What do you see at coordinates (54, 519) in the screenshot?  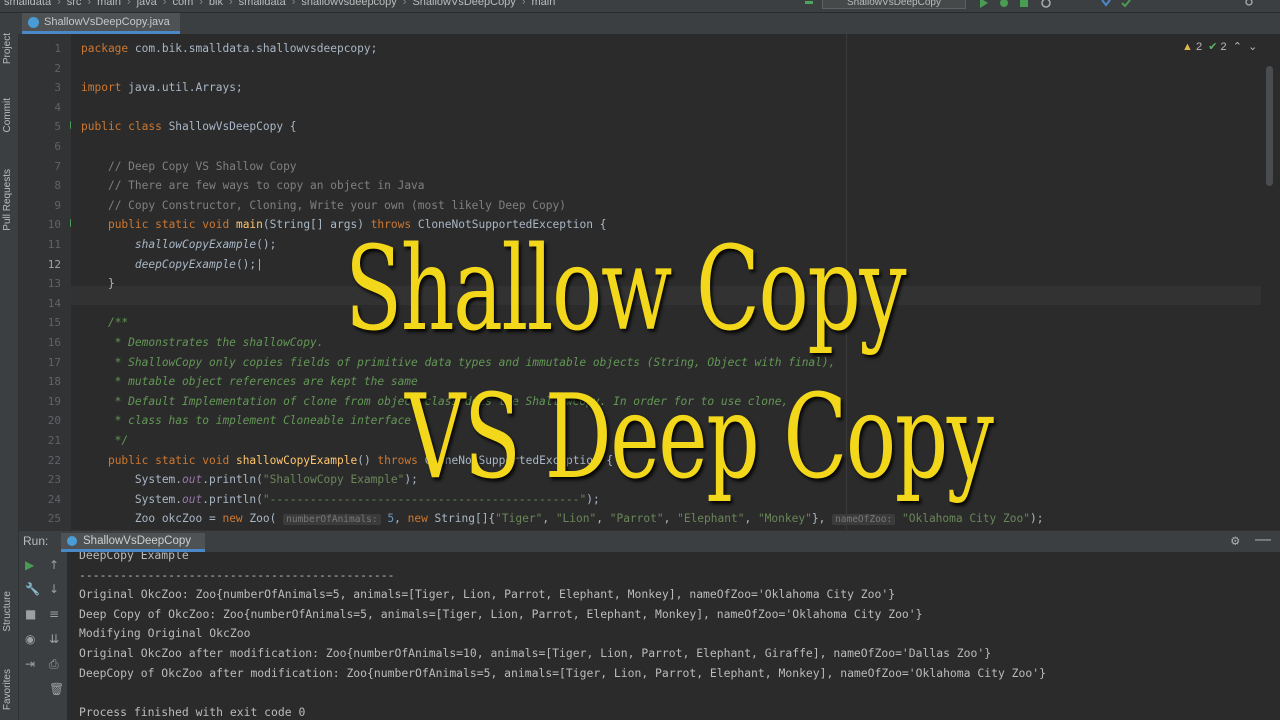 I see `line-number: 25` at bounding box center [54, 519].